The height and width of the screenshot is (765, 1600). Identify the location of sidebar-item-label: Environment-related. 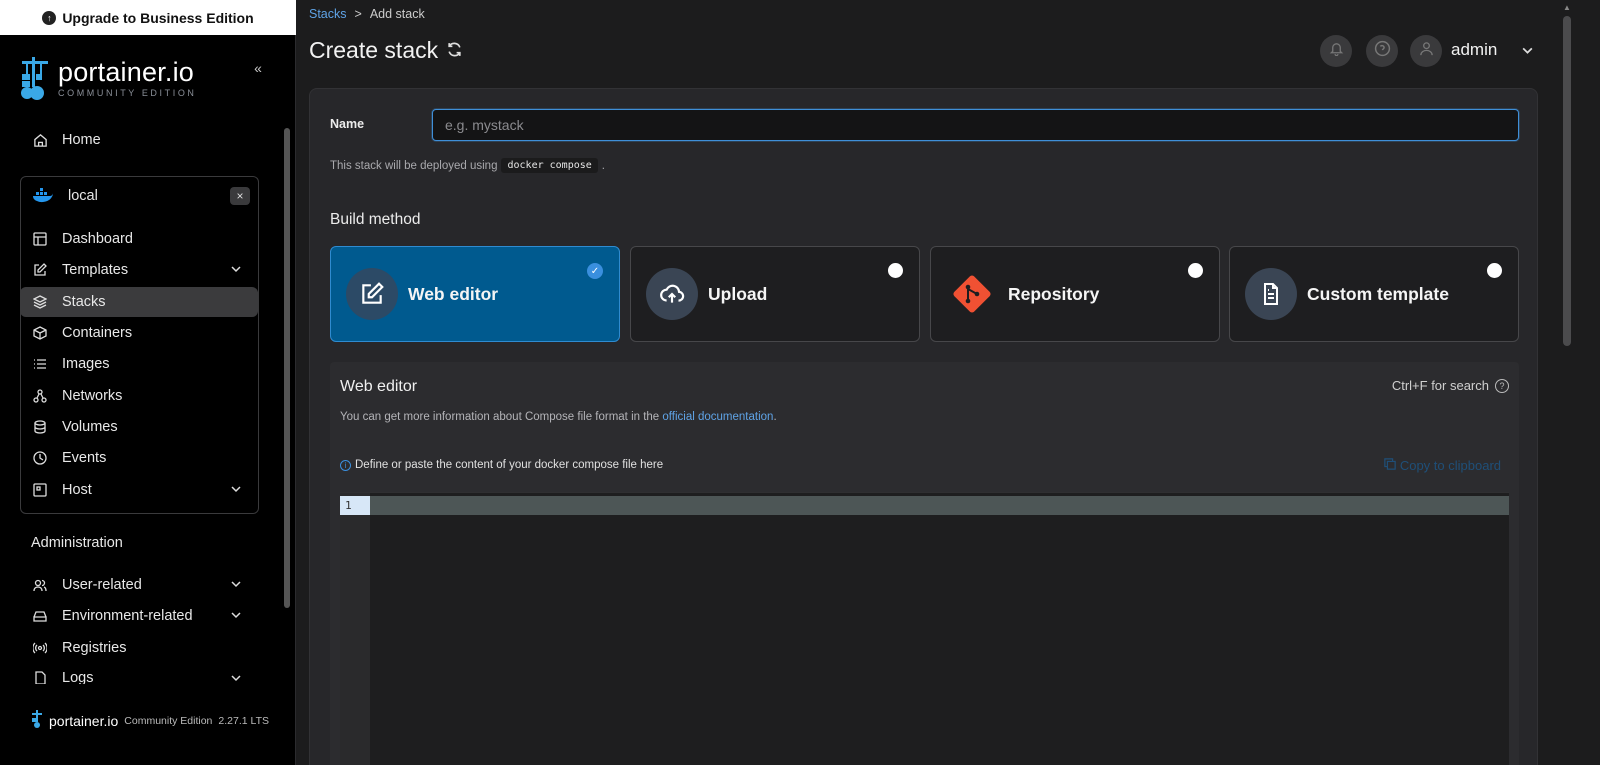
(127, 616).